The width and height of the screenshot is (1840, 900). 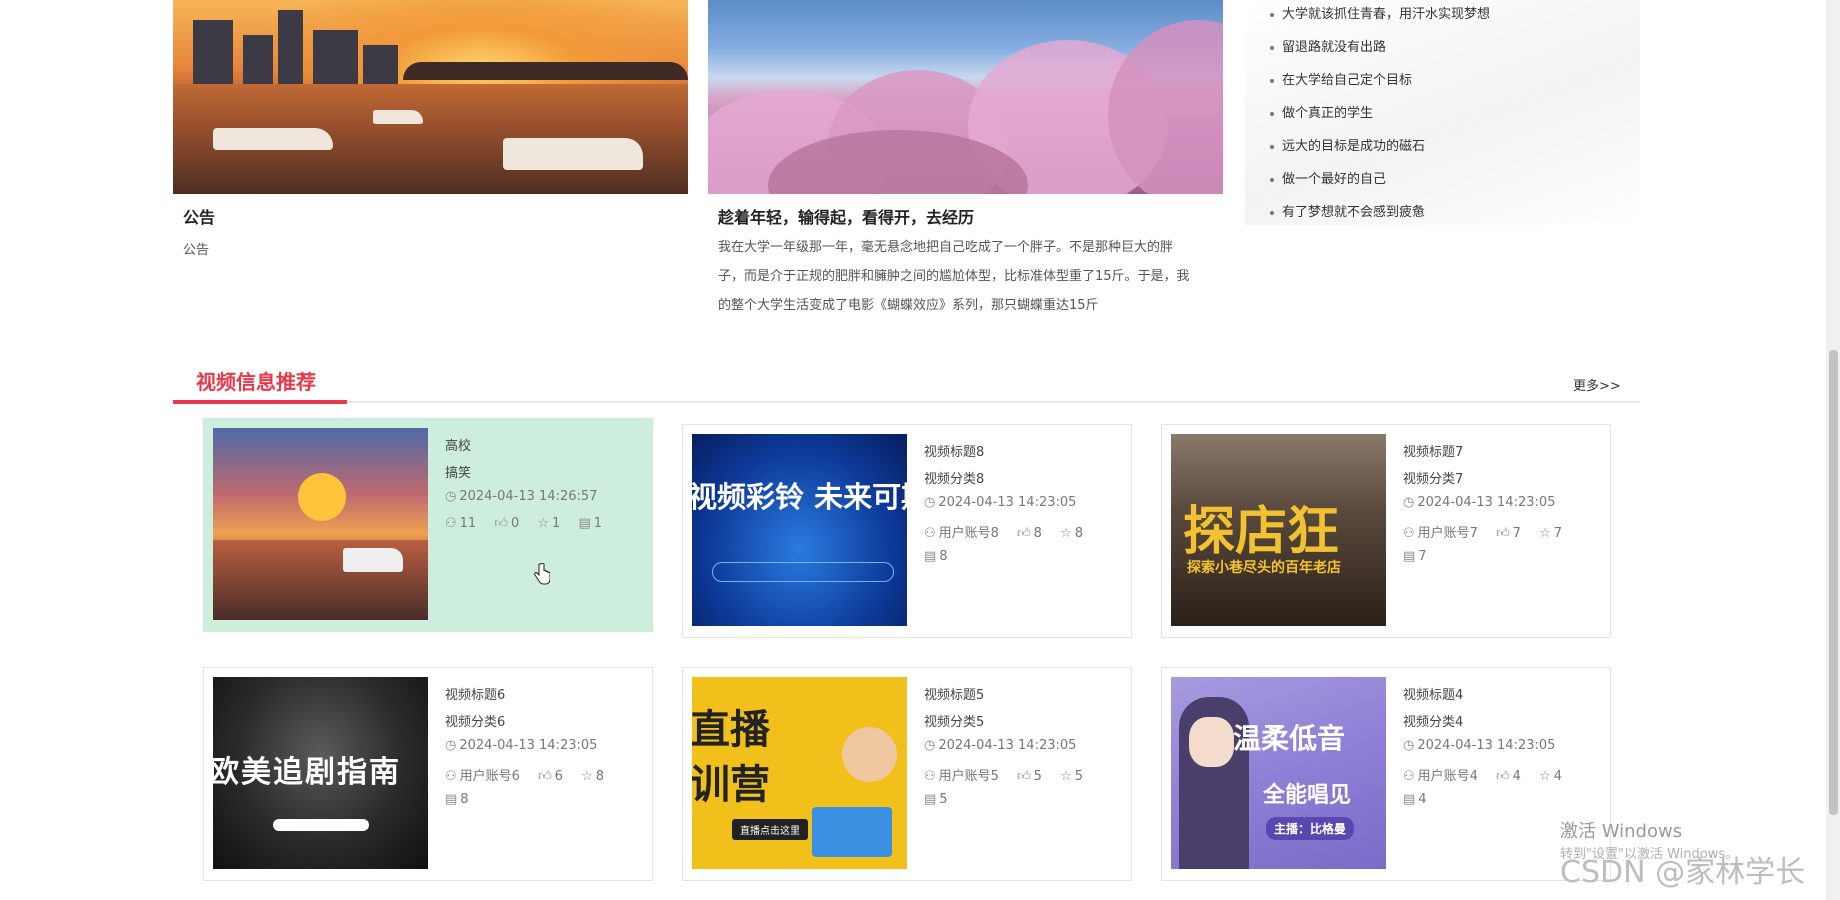 What do you see at coordinates (458, 444) in the screenshot?
I see `video-title: 高校` at bounding box center [458, 444].